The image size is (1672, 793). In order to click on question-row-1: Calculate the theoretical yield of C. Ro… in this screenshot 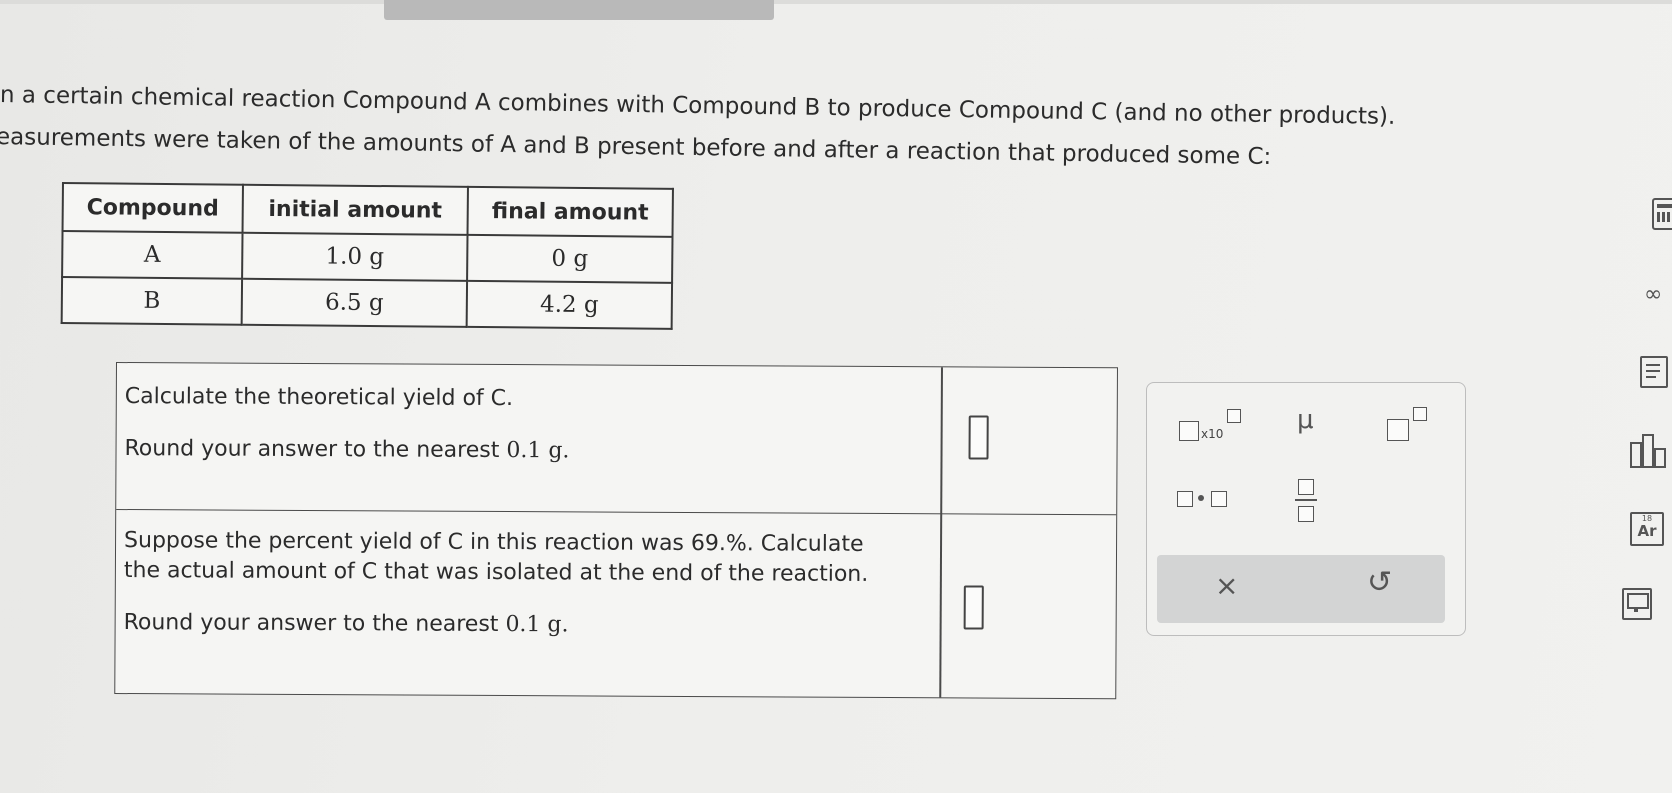, I will do `click(616, 439)`.